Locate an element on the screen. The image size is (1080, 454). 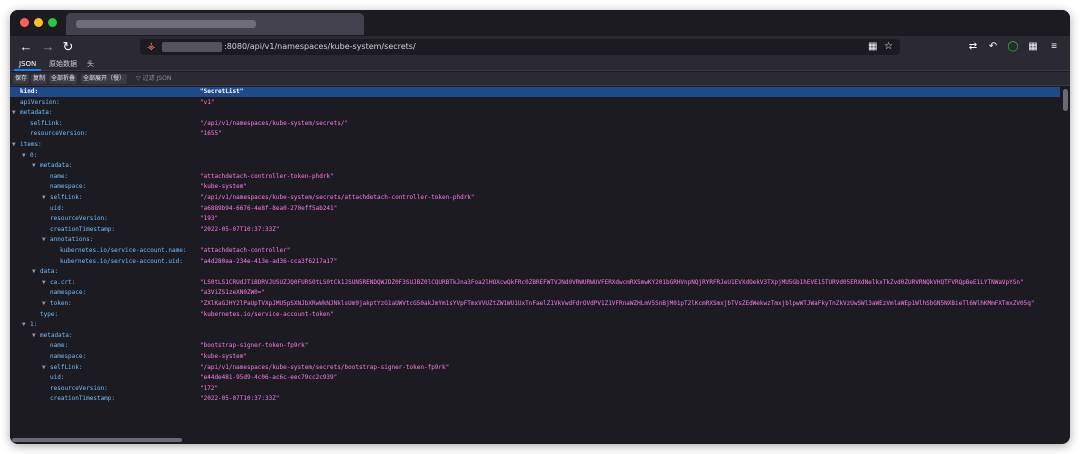
json-viewer-tabs: JSON 原始数据 头 is located at coordinates (540, 64).